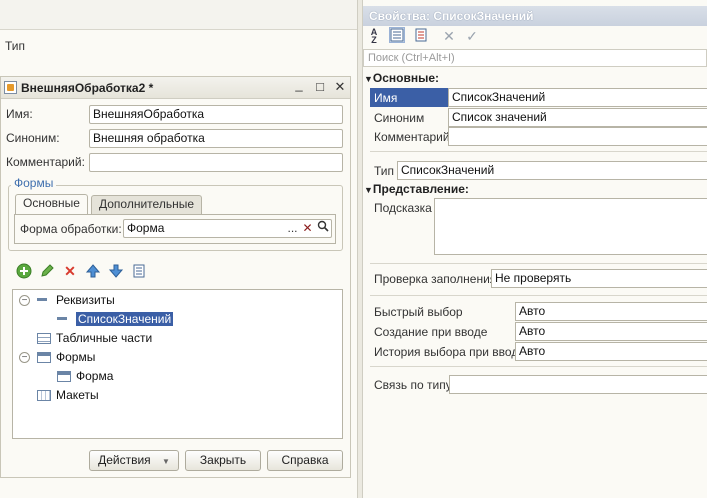 The image size is (707, 498). I want to click on name-label: Имя:, so click(19, 114).